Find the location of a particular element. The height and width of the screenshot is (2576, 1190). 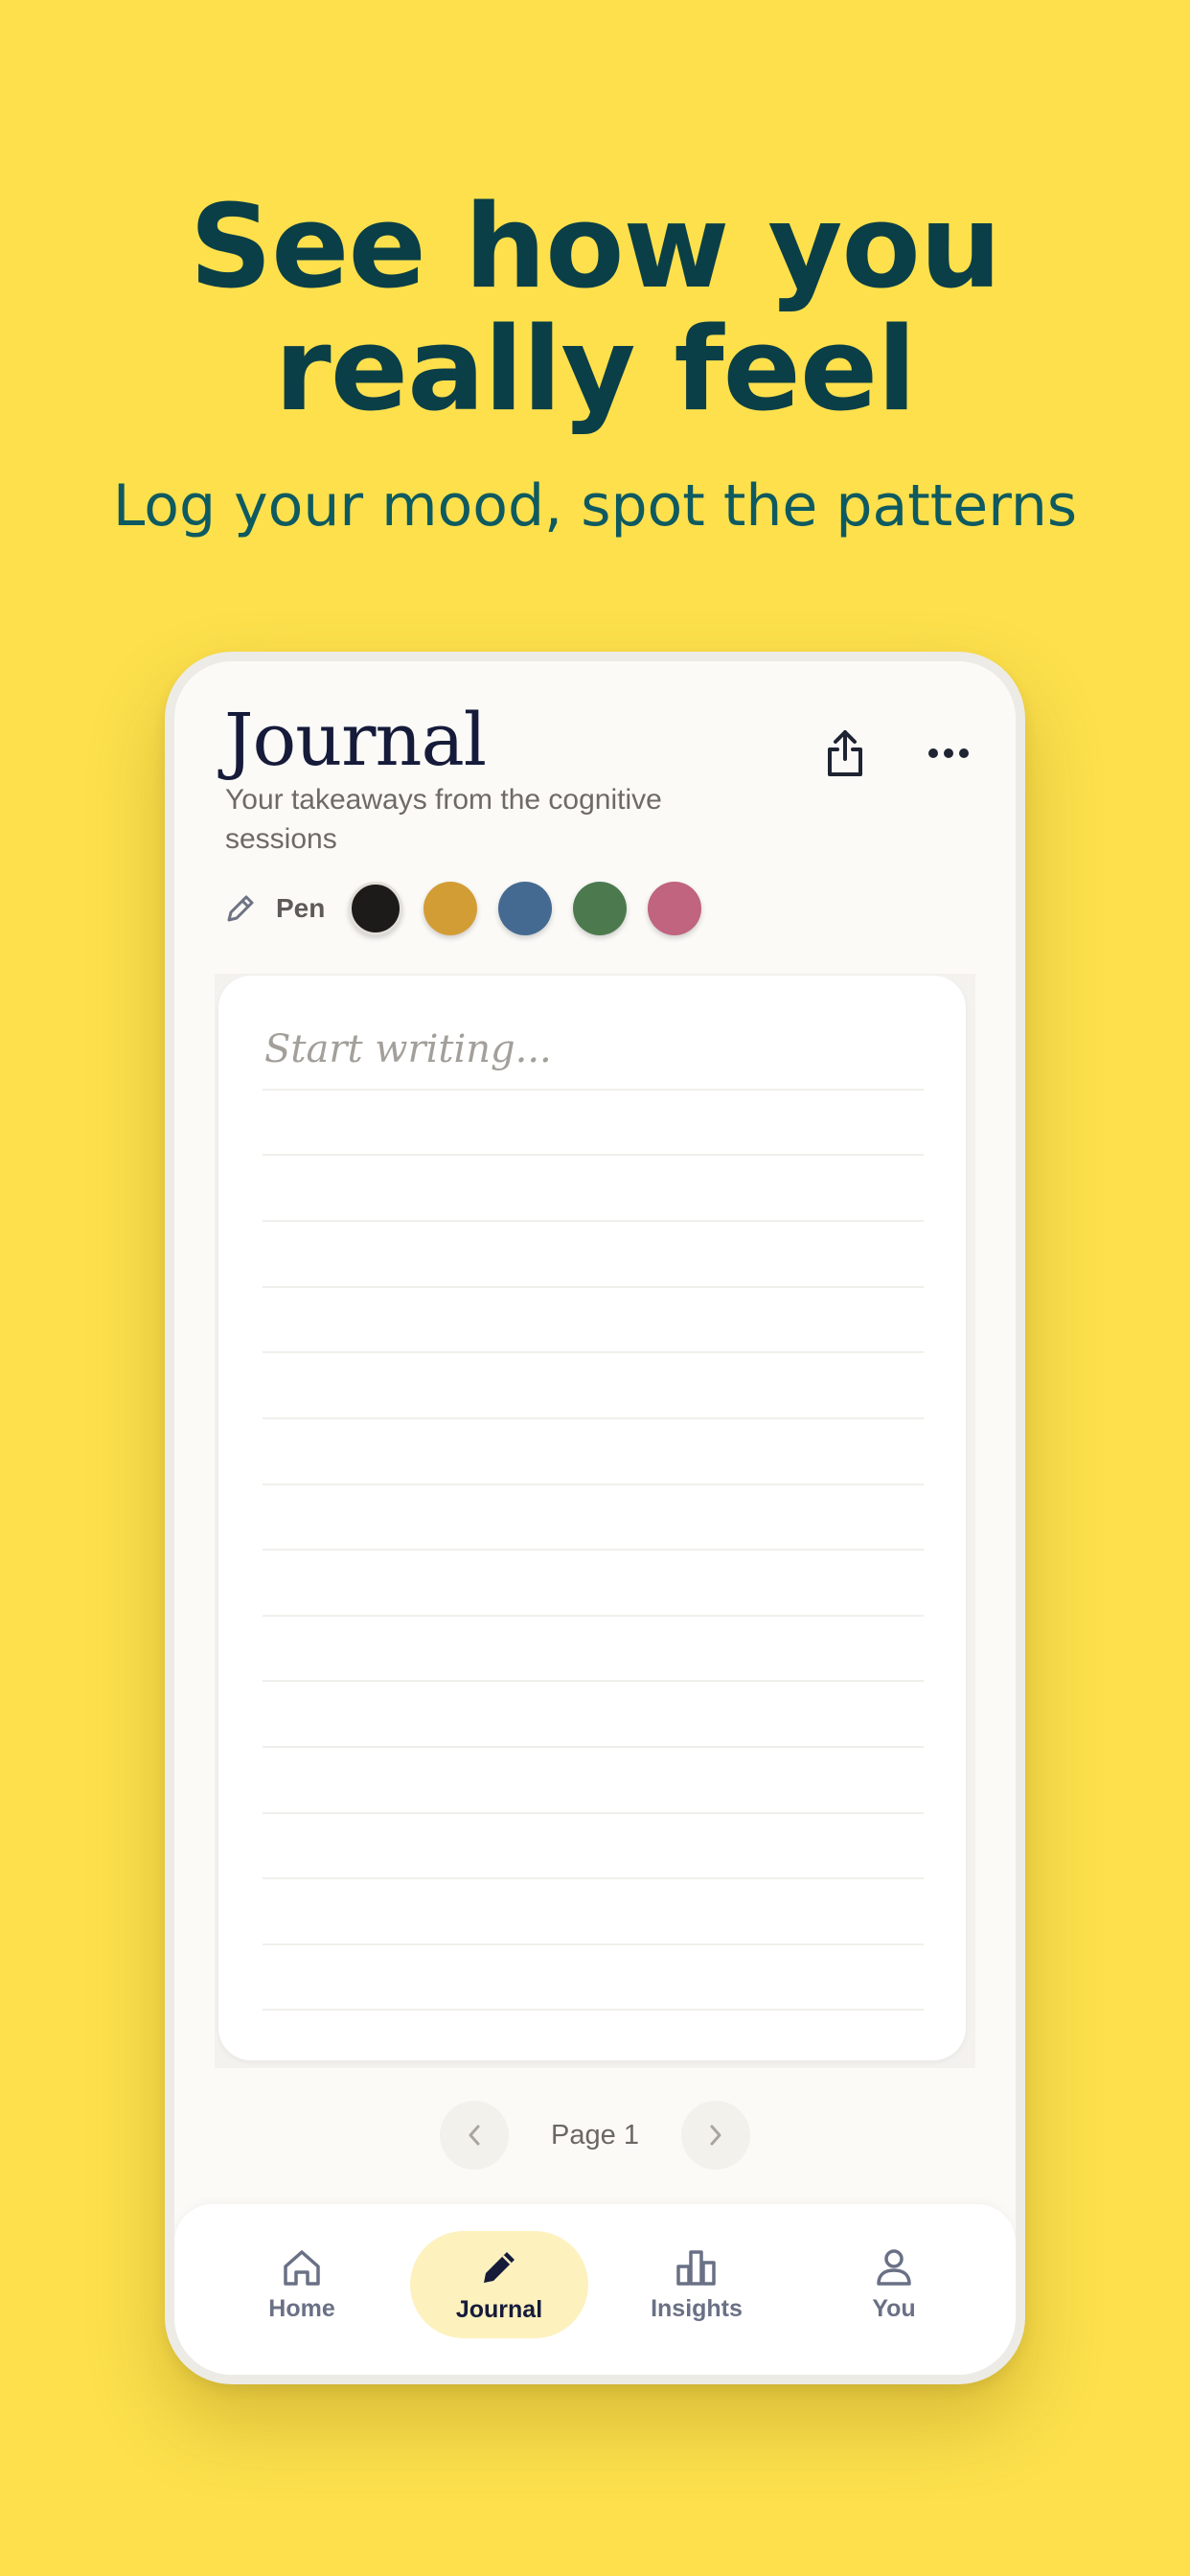

nav-item-insights: Insights is located at coordinates (697, 2284).